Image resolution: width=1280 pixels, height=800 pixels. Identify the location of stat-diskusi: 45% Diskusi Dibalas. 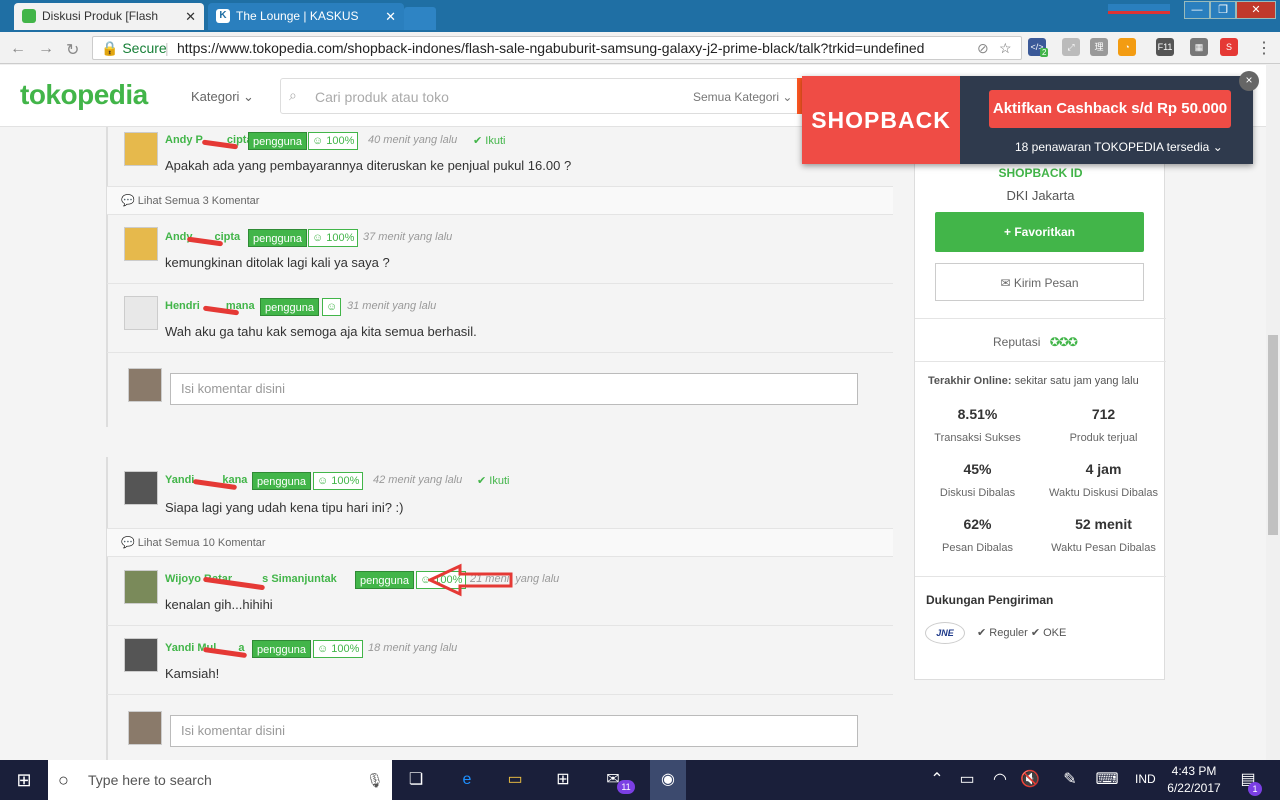
(977, 480).